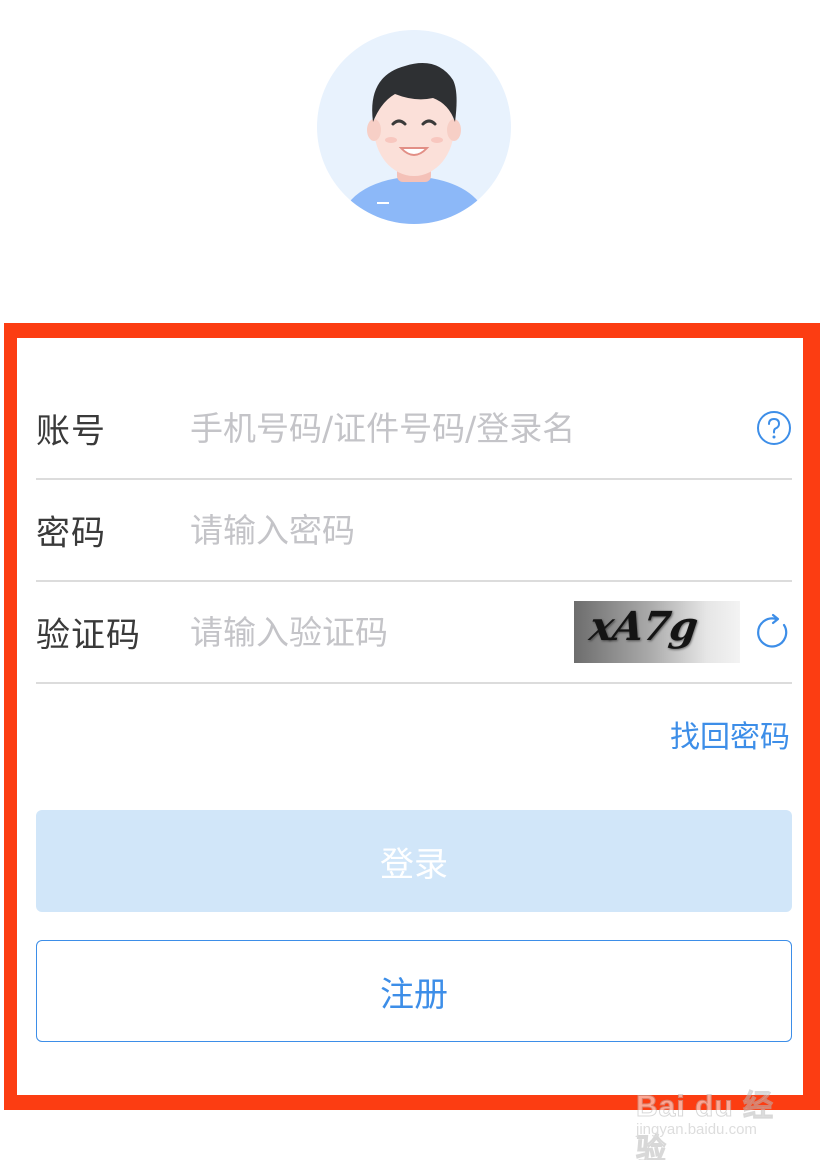 Image resolution: width=828 pixels, height=1160 pixels. I want to click on password-row: 密码, so click(414, 531).